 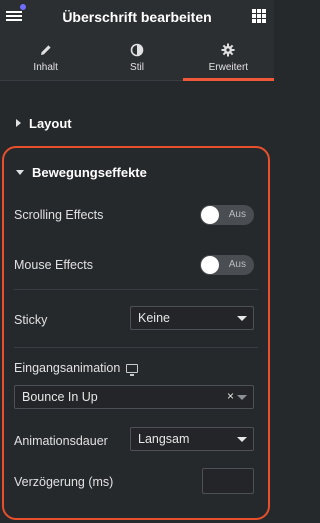 I want to click on animation-duration-label: Animationsdauer, so click(x=61, y=441).